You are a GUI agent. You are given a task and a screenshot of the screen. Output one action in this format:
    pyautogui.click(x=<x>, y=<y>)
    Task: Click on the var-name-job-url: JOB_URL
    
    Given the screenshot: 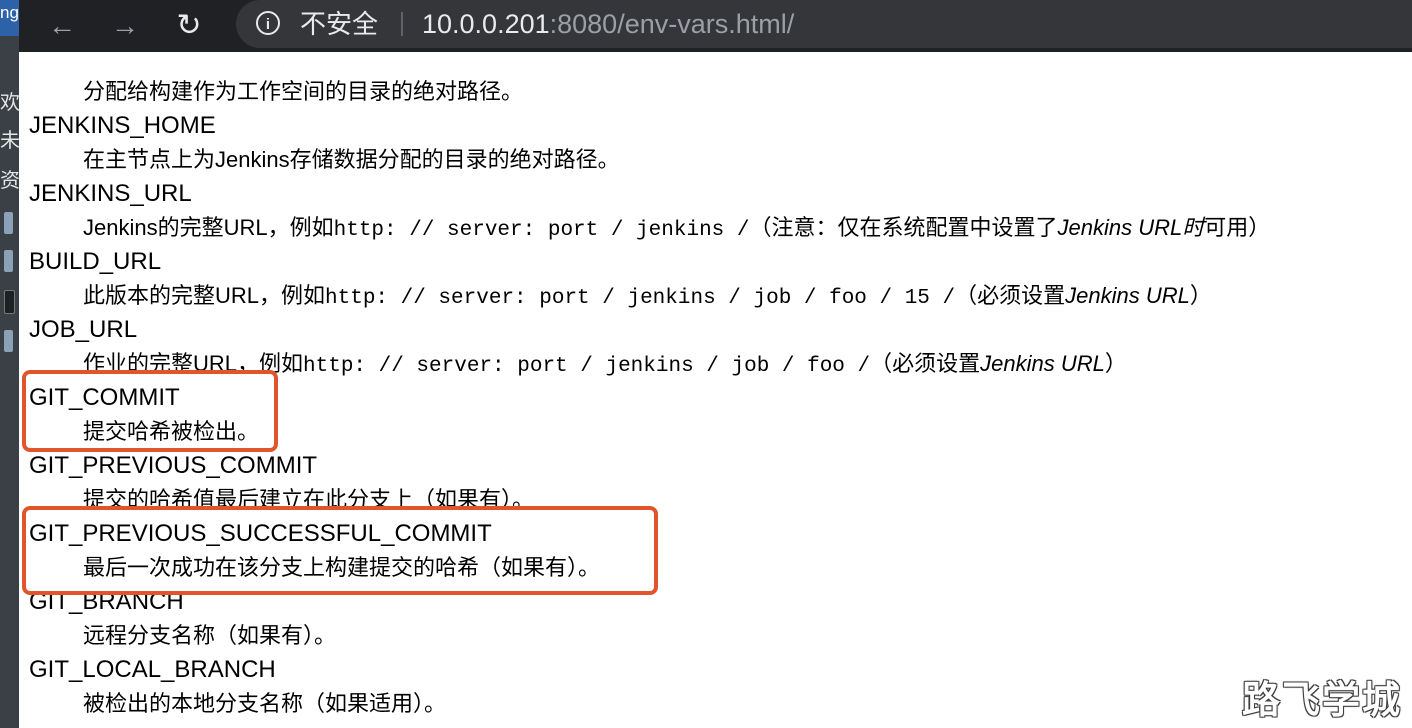 What is the action you would take?
    pyautogui.click(x=83, y=329)
    